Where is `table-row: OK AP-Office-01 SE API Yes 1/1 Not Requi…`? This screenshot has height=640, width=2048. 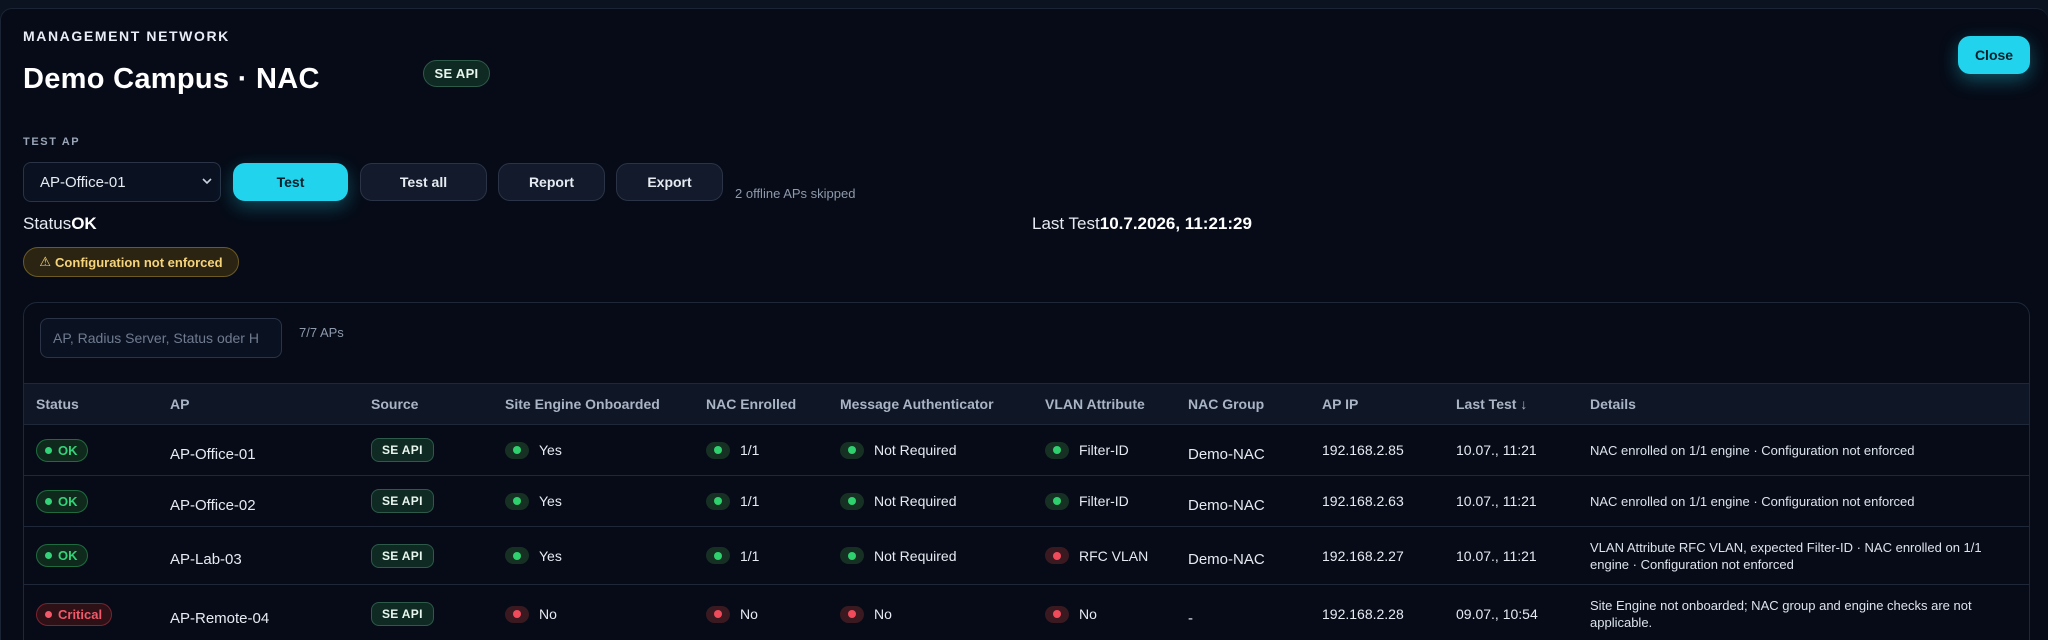 table-row: OK AP-Office-01 SE API Yes 1/1 Not Requi… is located at coordinates (1026, 450).